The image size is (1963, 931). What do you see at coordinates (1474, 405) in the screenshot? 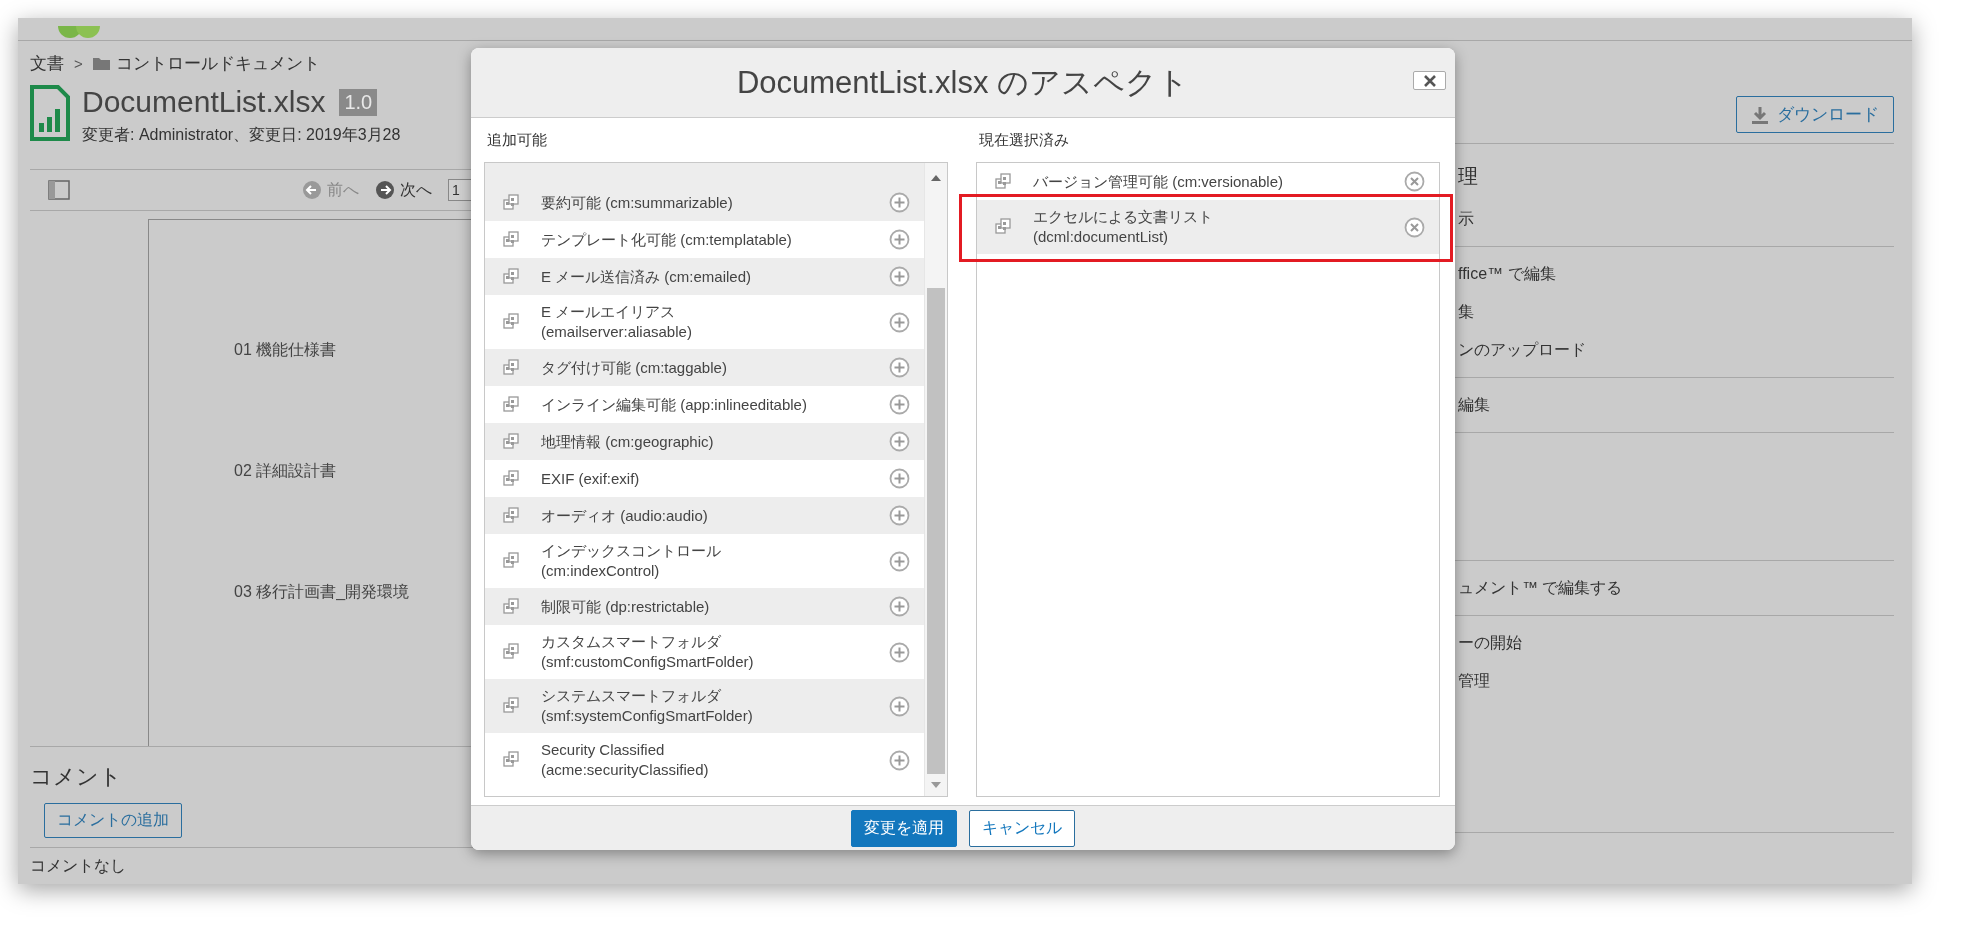
I see `action-link: 編集` at bounding box center [1474, 405].